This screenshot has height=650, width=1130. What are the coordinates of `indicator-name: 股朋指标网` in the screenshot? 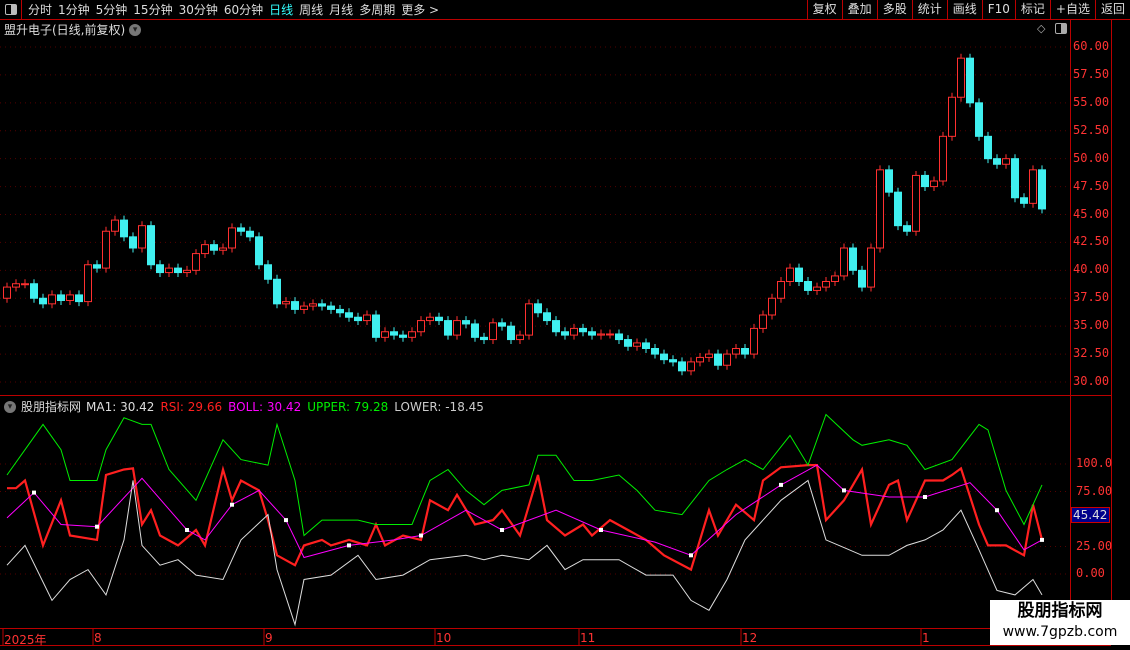 It's located at (51, 407).